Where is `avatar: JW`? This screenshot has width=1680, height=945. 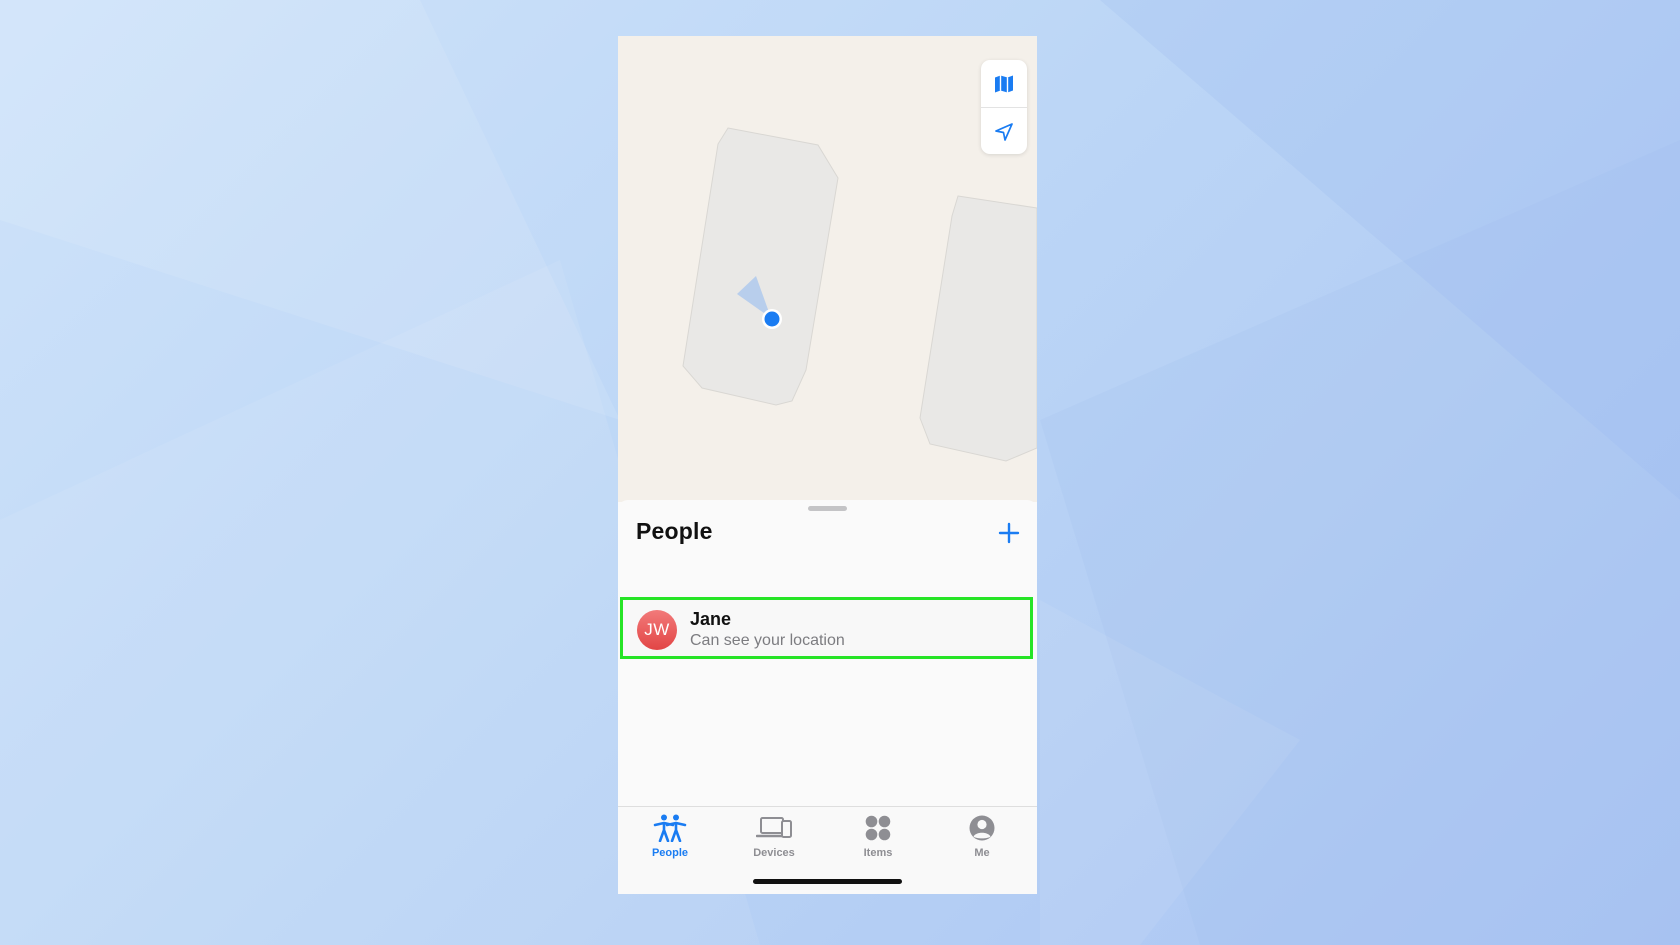 avatar: JW is located at coordinates (657, 630).